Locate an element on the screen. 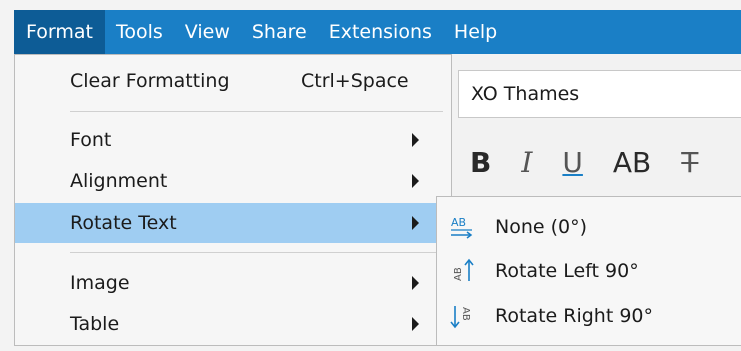  text-none-icon: AB is located at coordinates (462, 227).